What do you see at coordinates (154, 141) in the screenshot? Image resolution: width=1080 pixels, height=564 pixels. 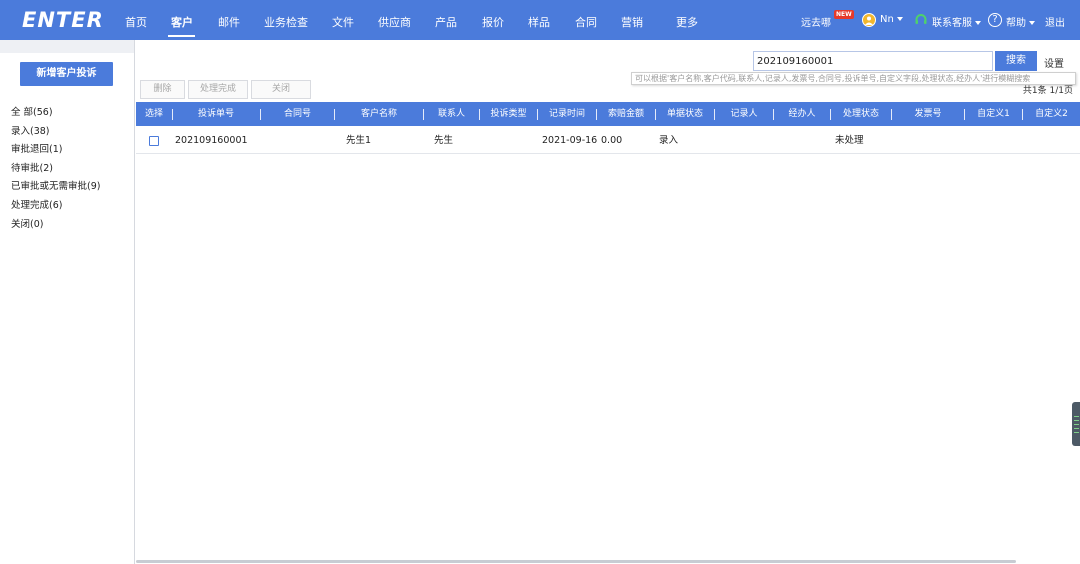 I see `row-select-checkbox` at bounding box center [154, 141].